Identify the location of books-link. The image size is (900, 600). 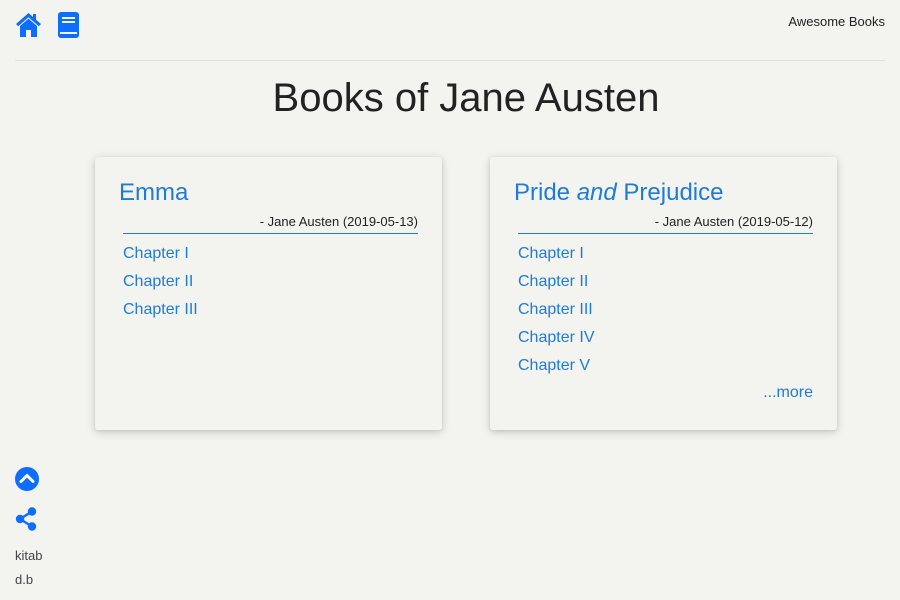
(68, 25).